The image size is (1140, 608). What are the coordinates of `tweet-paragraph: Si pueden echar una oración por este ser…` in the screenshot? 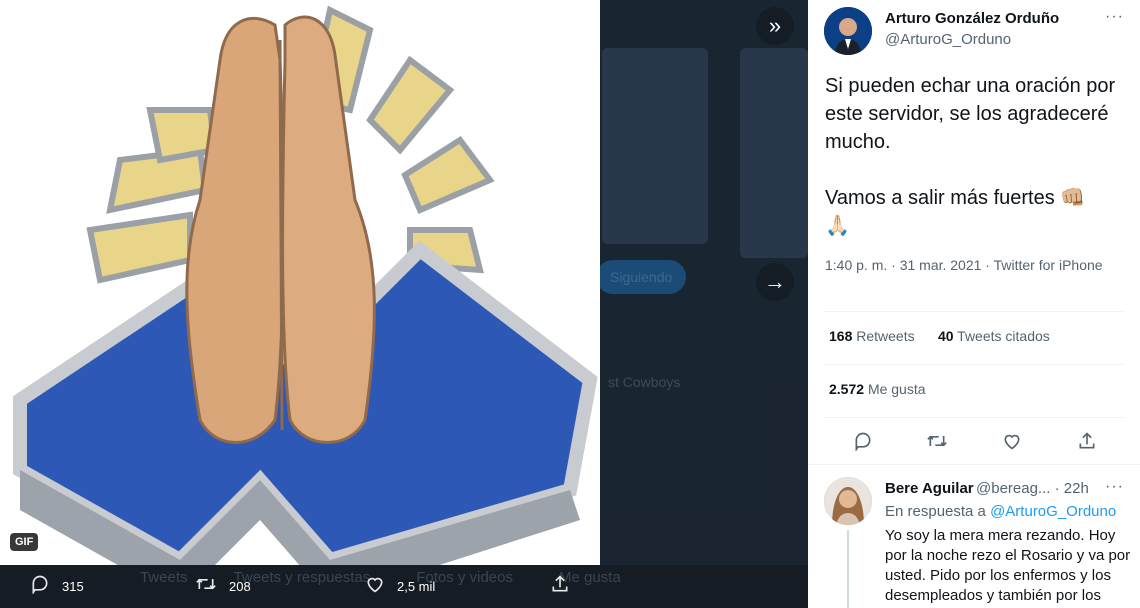 It's located at (970, 114).